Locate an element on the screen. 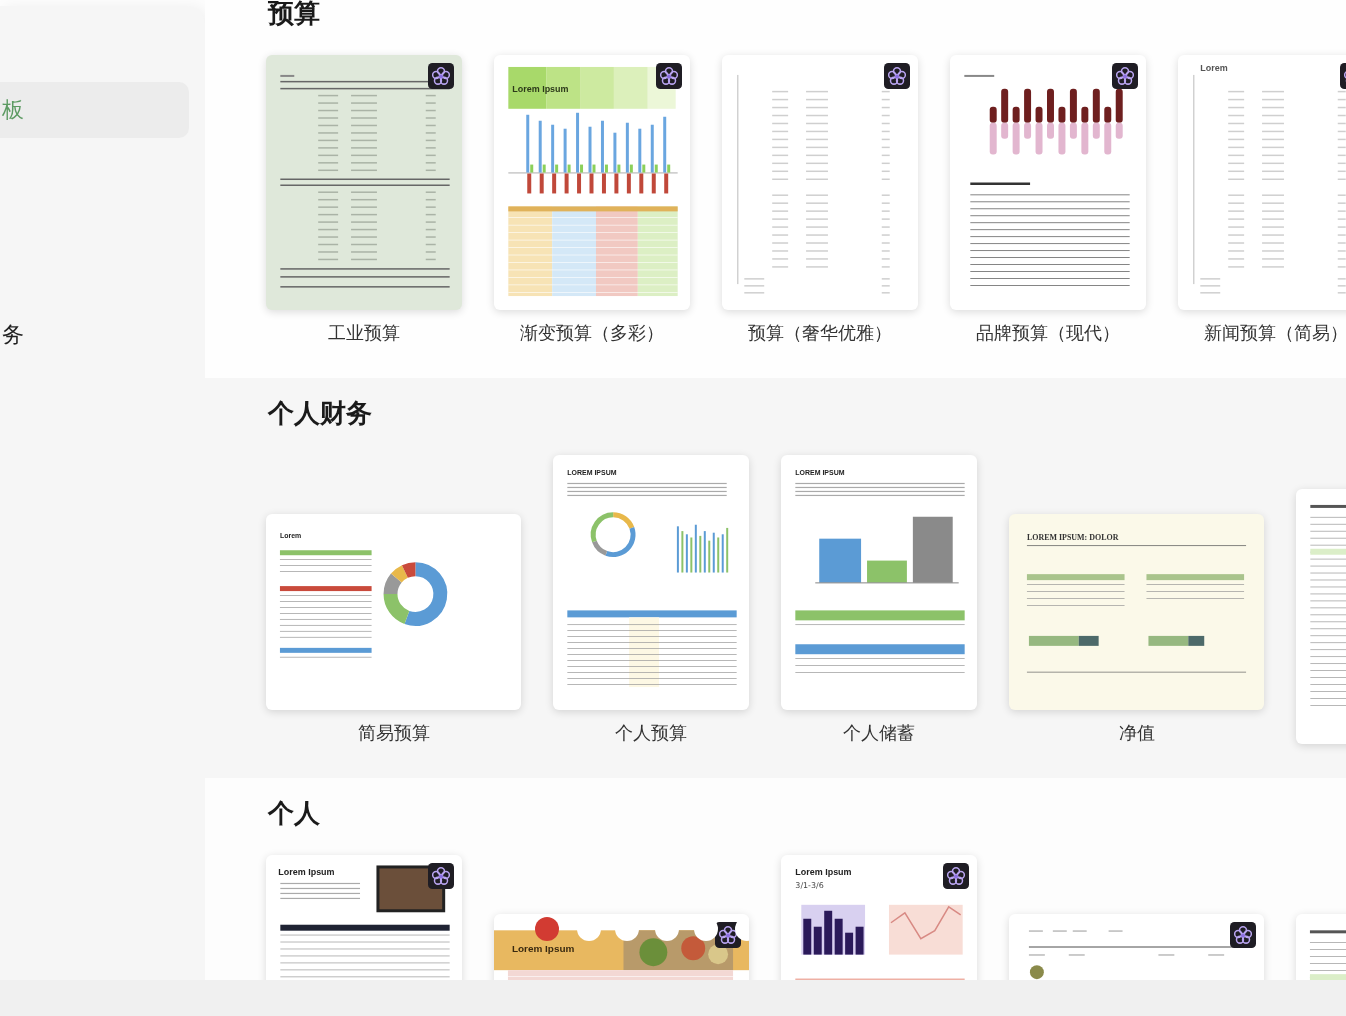  section-heading: 个人财务 is located at coordinates (320, 413).